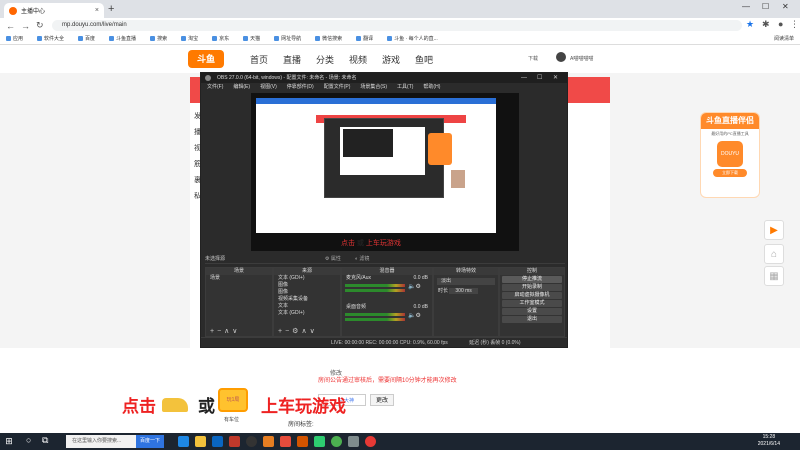 This screenshot has width=800, height=450. What do you see at coordinates (337, 87) in the screenshot?
I see `obs-menu-item: 配置文件(P)` at bounding box center [337, 87].